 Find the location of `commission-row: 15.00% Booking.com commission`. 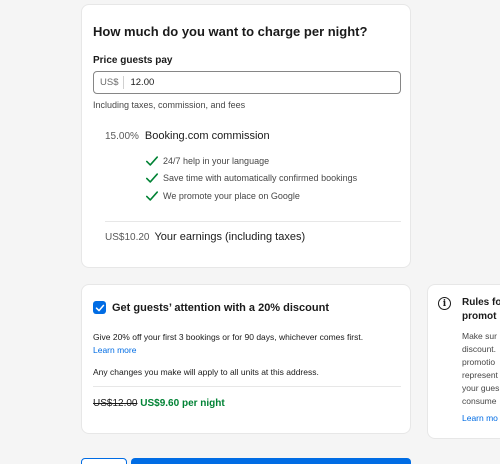

commission-row: 15.00% Booking.com commission is located at coordinates (252, 136).